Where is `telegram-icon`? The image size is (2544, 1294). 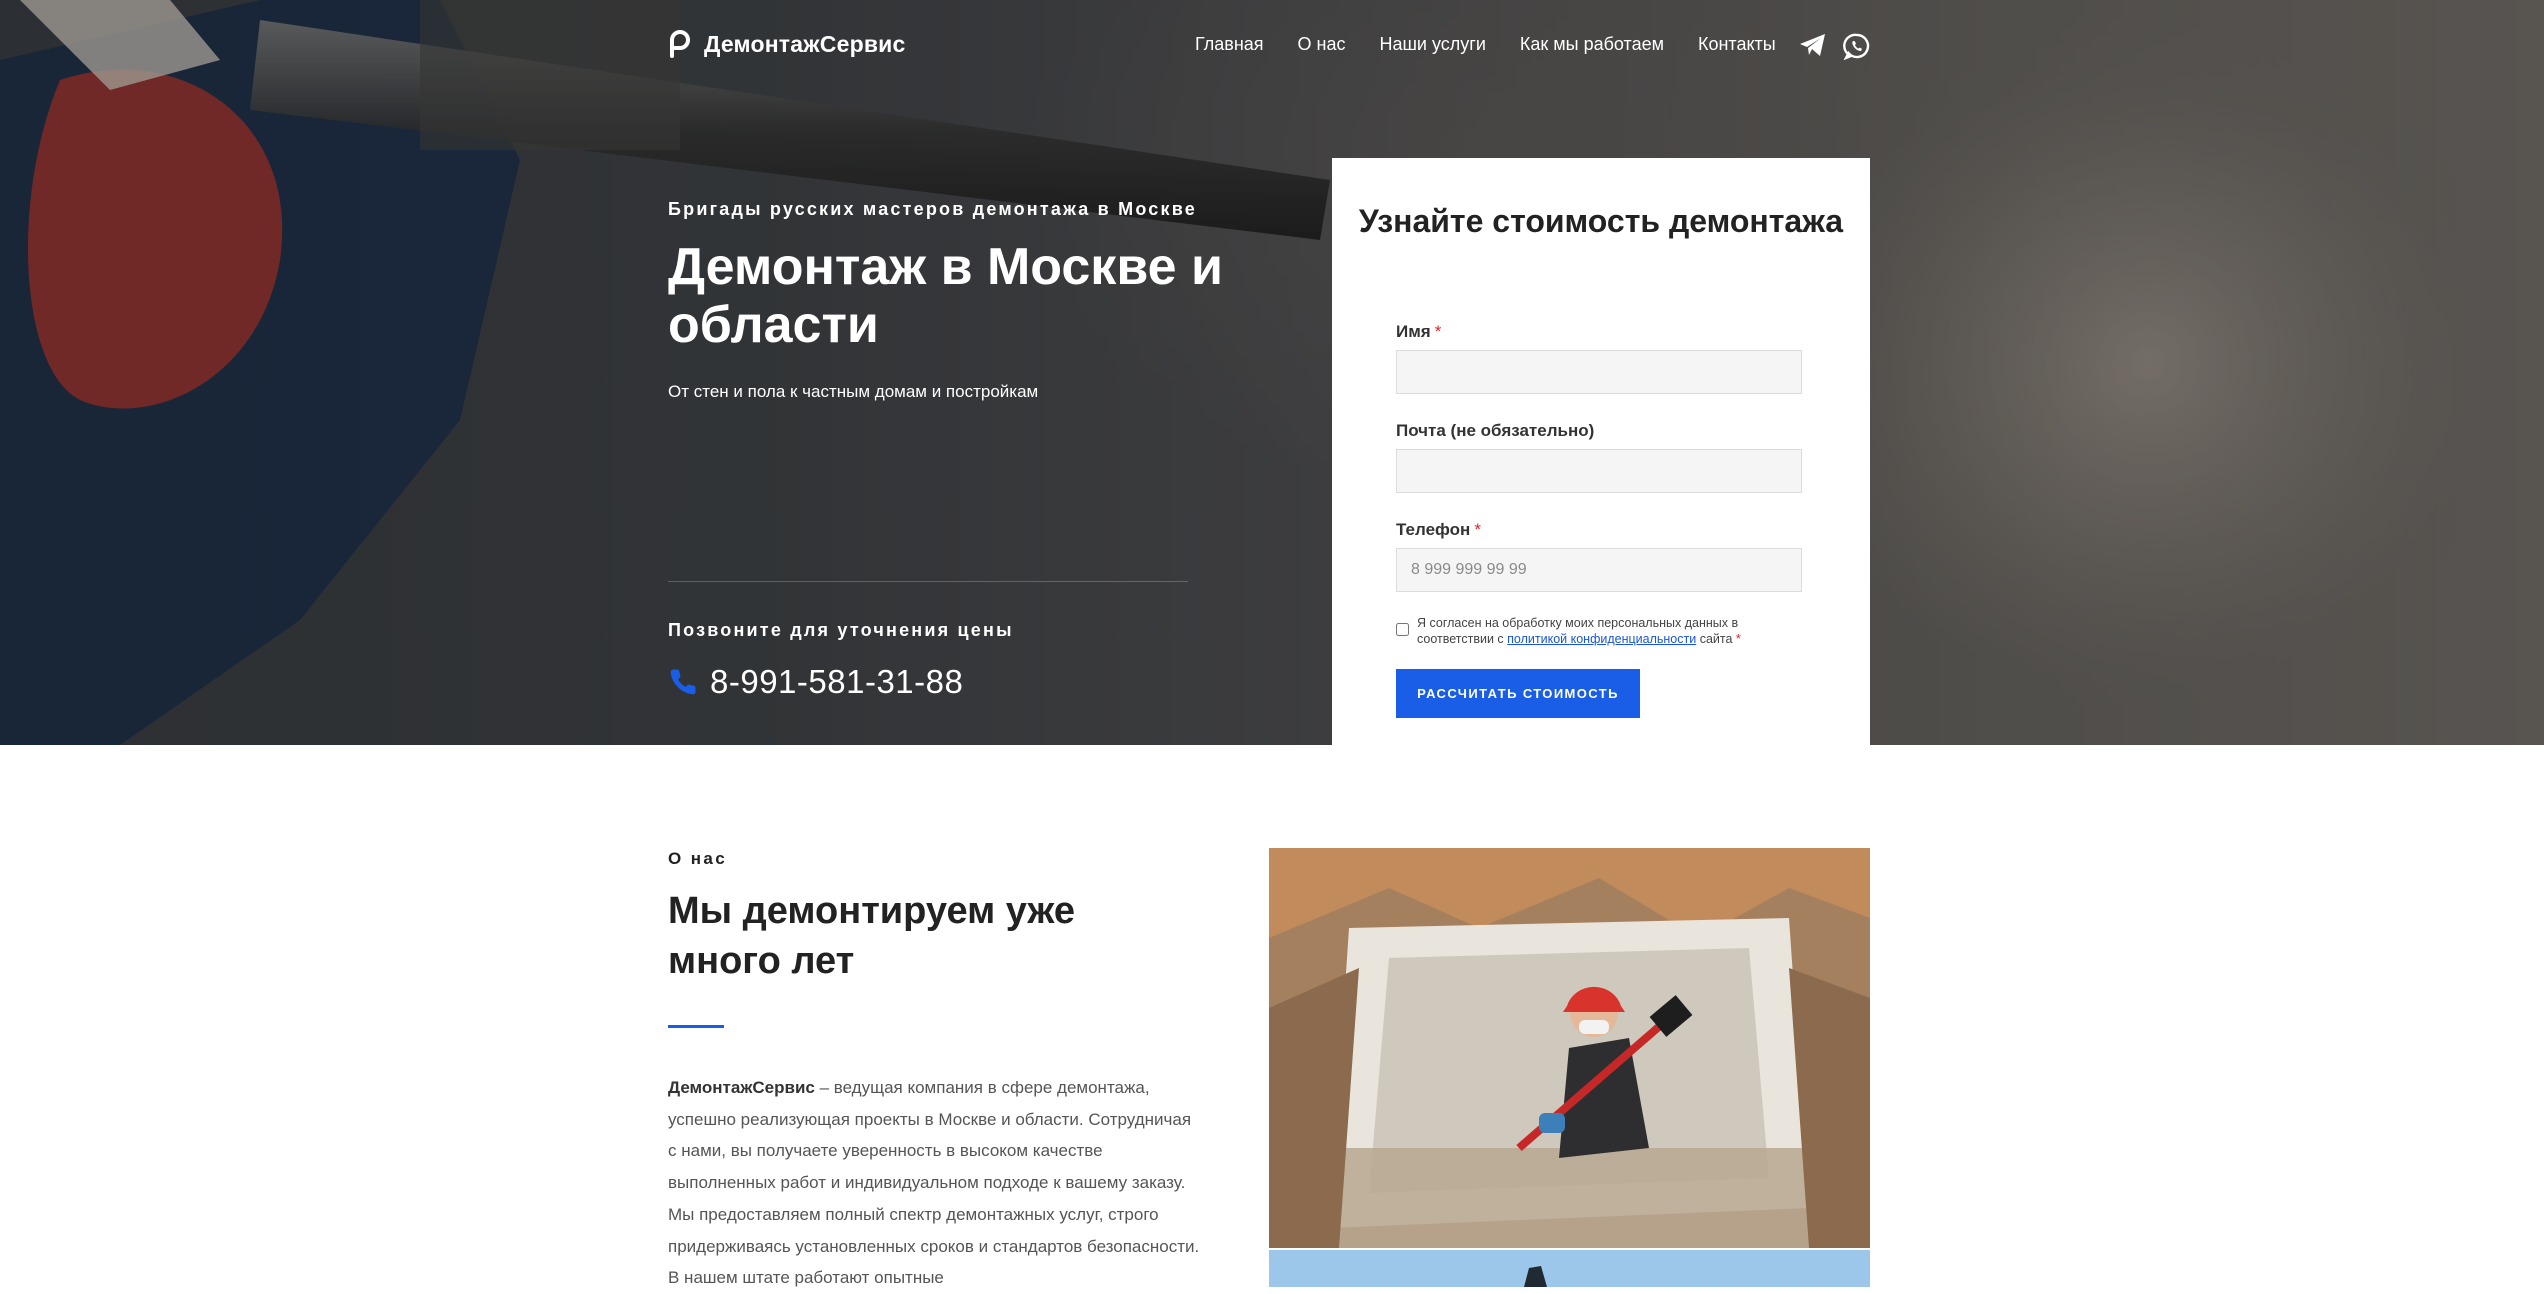
telegram-icon is located at coordinates (1813, 45).